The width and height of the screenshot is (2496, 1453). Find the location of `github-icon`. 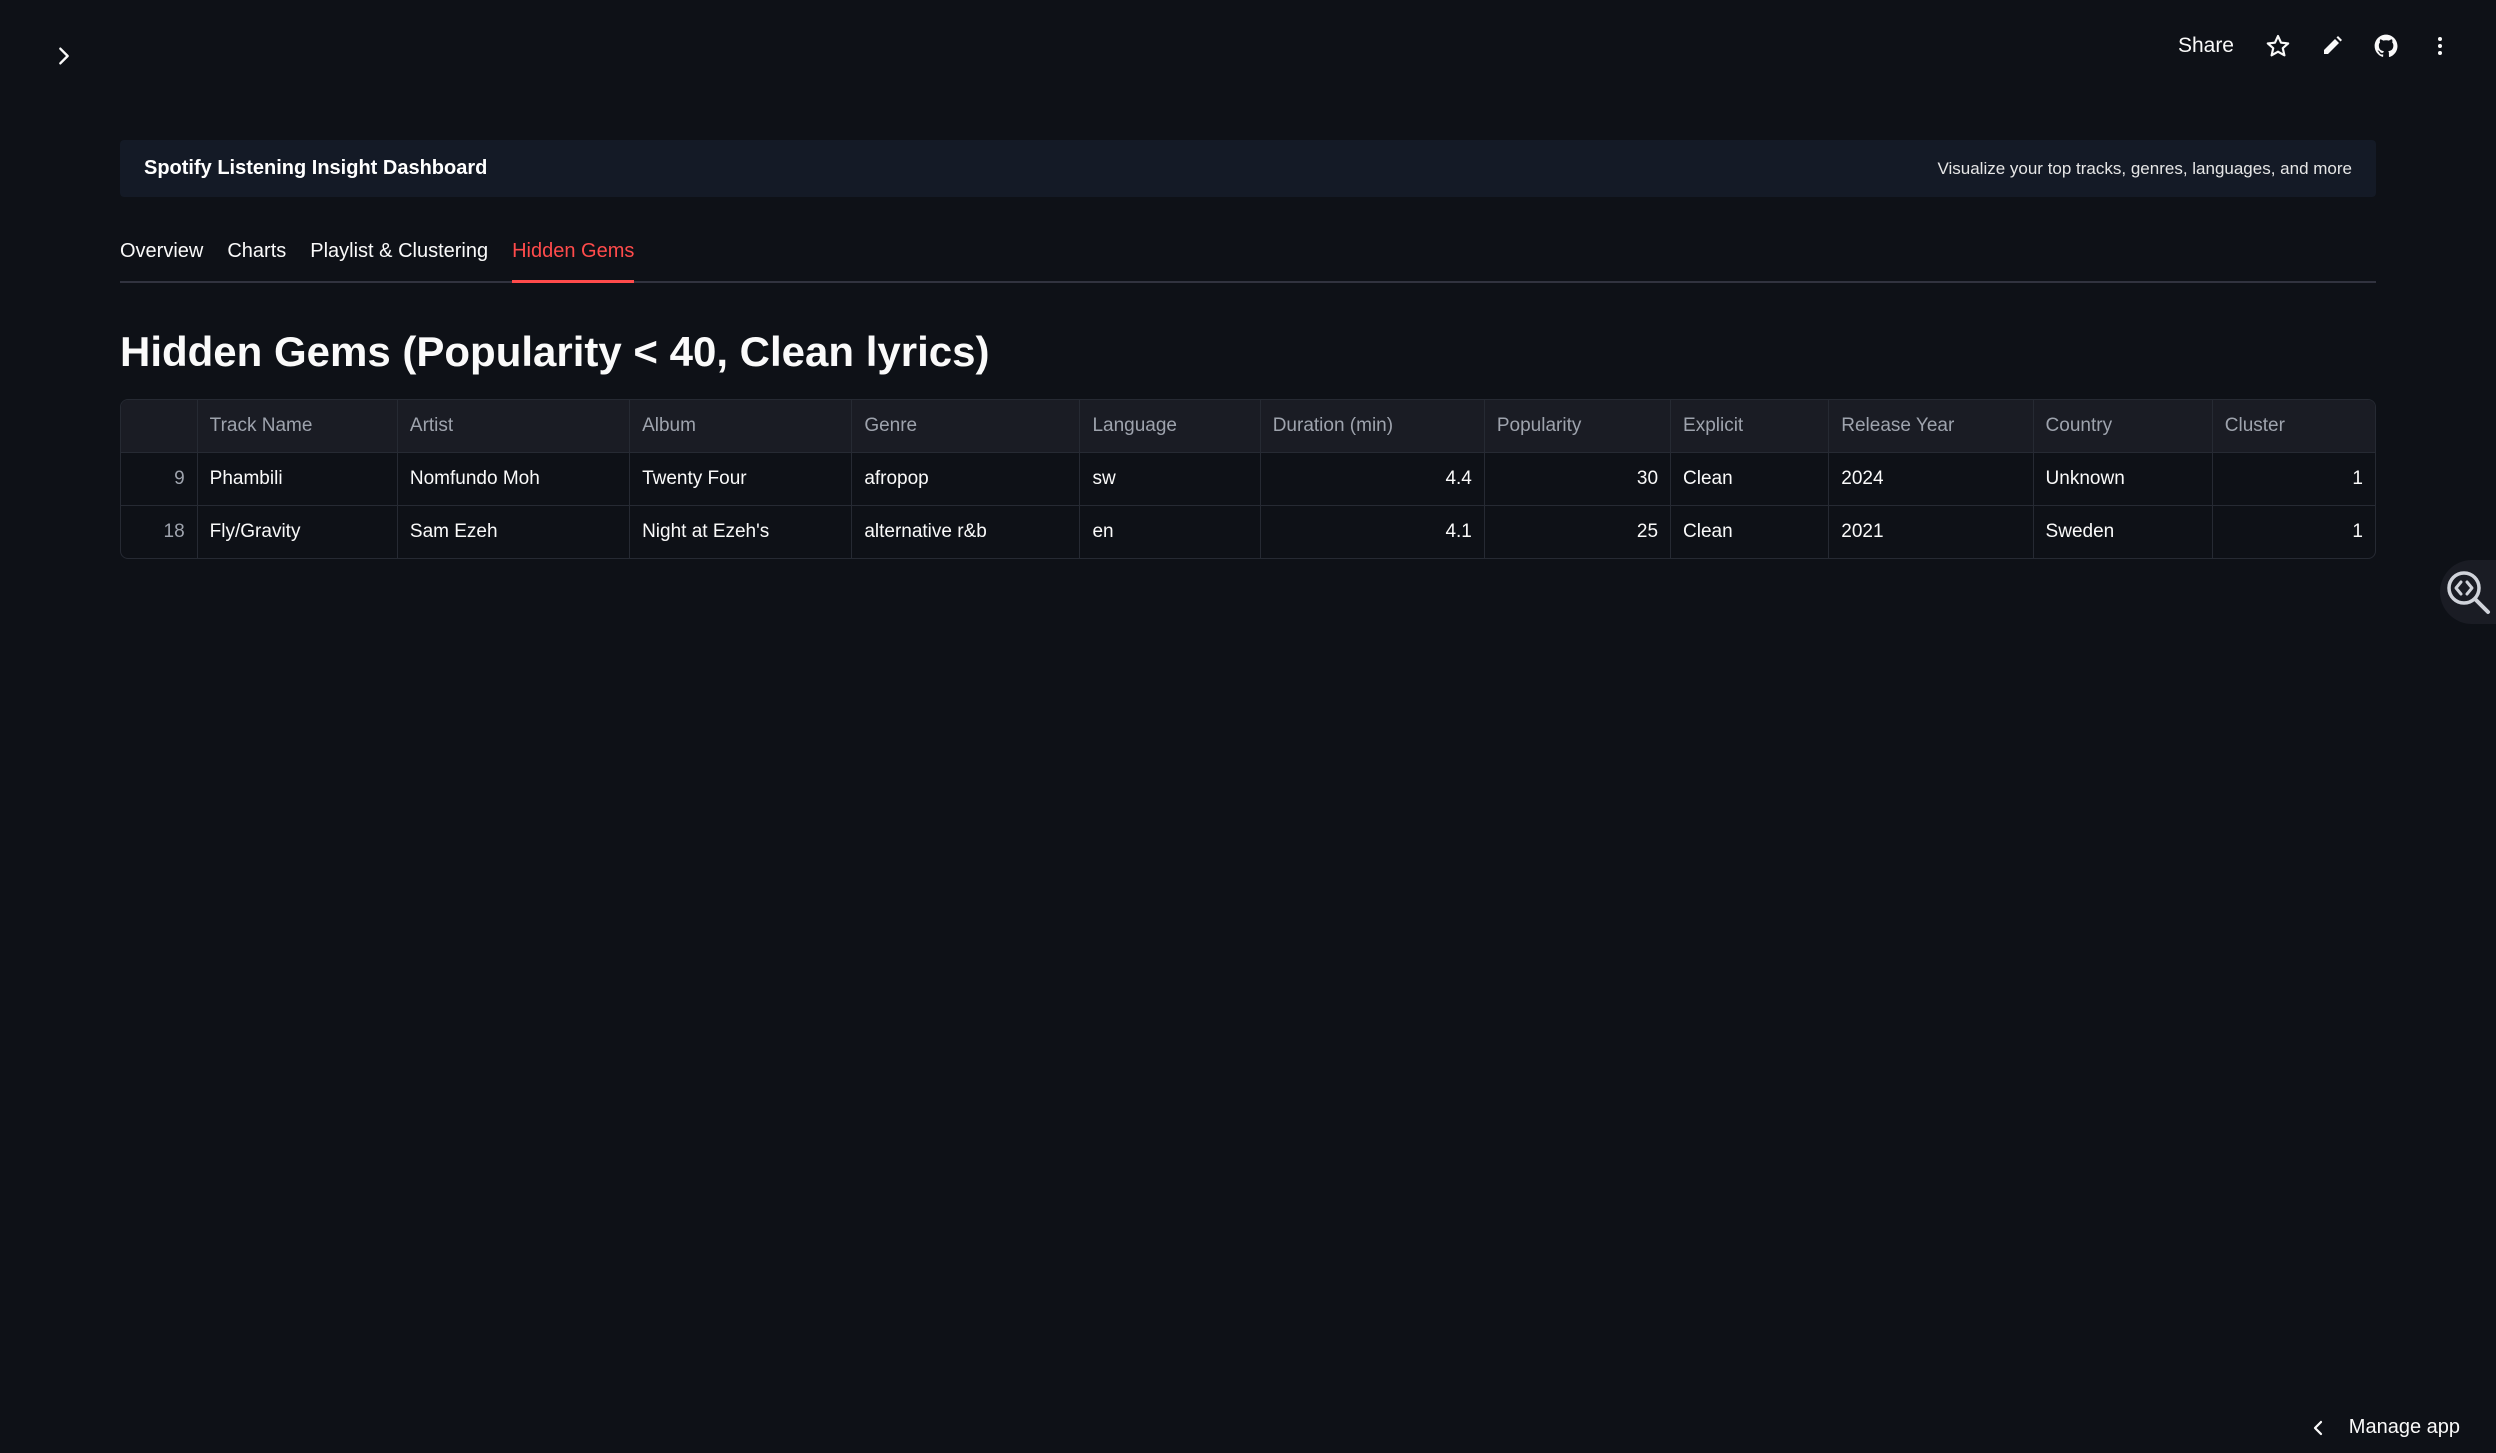

github-icon is located at coordinates (2386, 45).